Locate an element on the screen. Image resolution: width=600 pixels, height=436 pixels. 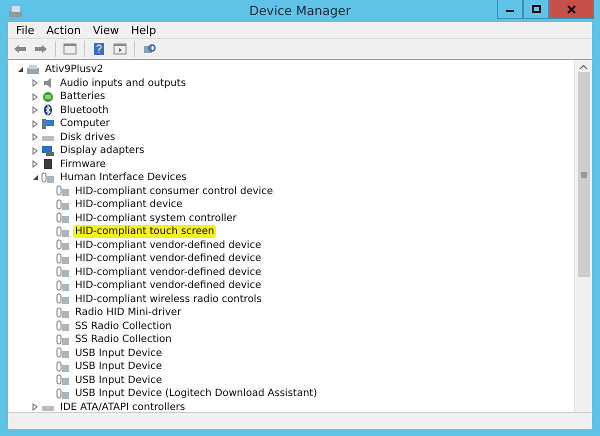
tree-item: HID-compliant system controller is located at coordinates (156, 218).